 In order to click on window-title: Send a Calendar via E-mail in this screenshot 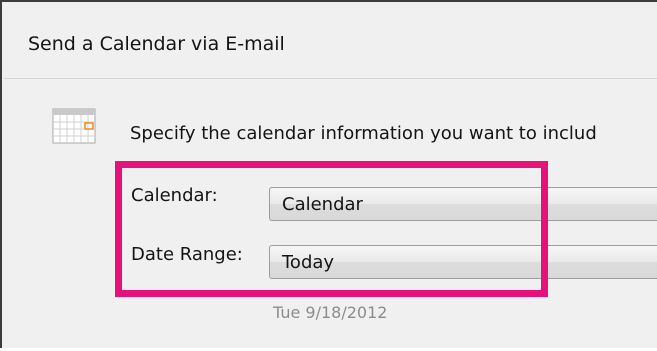, I will do `click(156, 44)`.